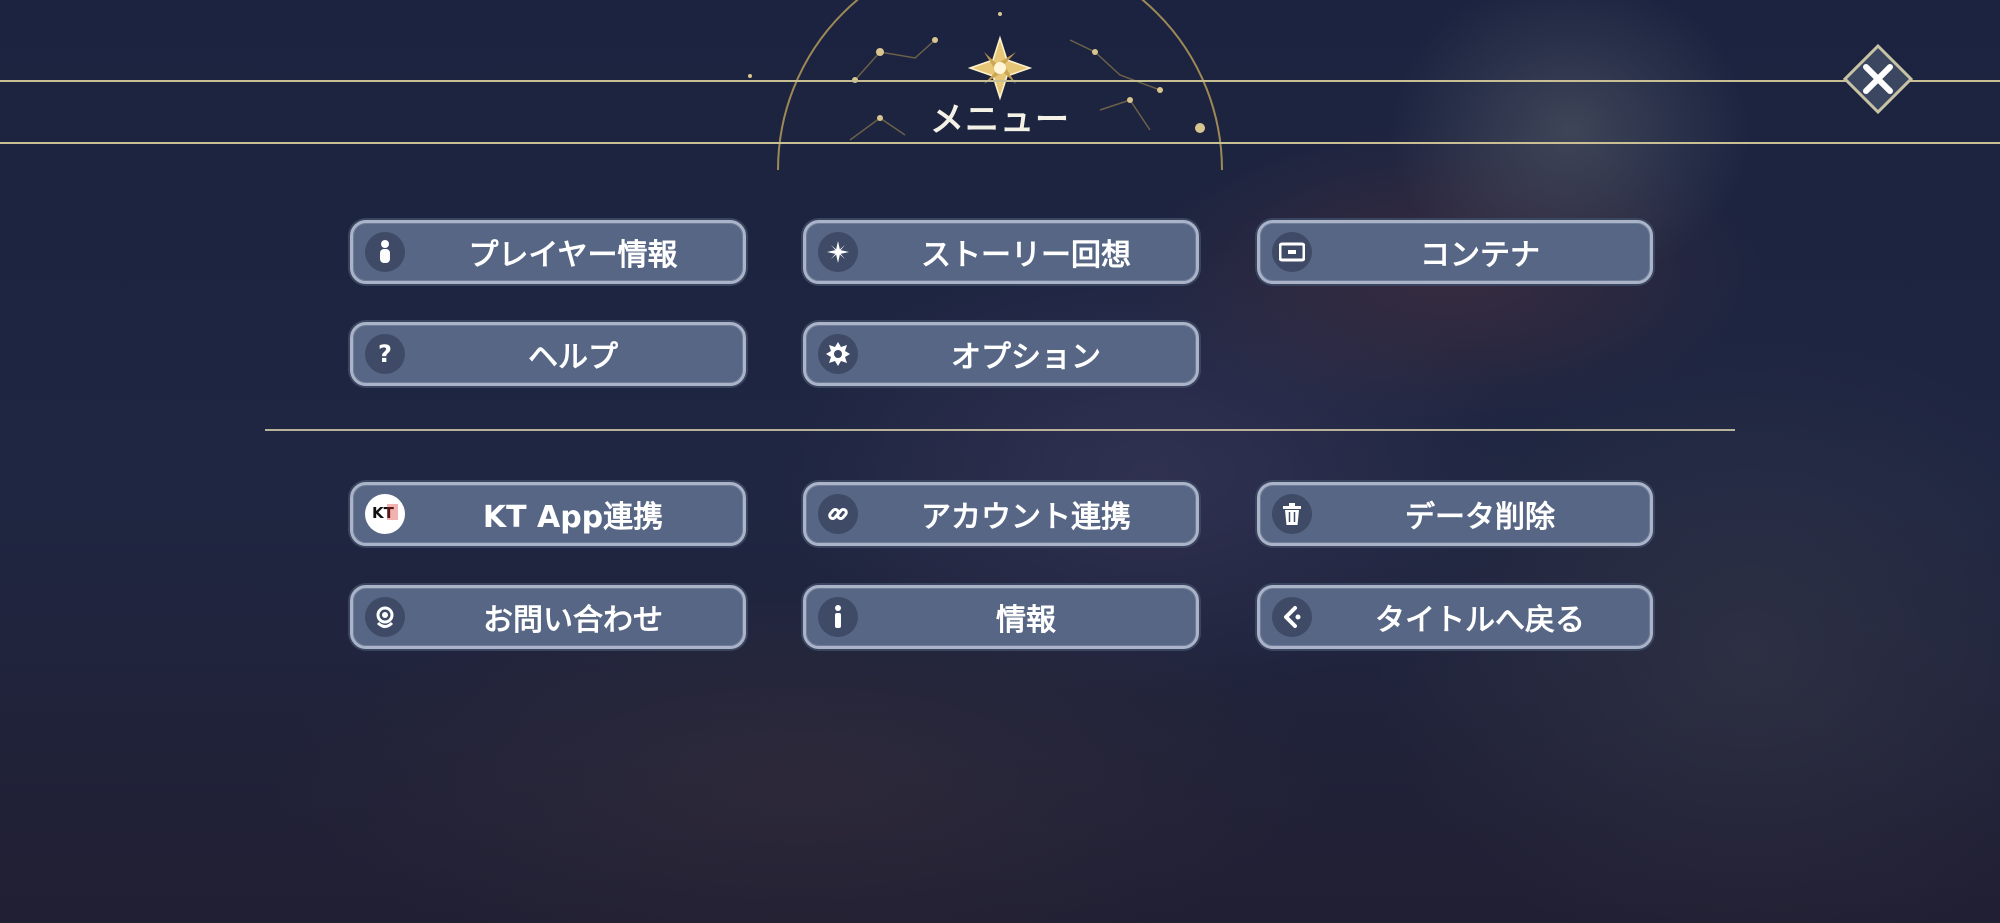  I want to click on help-icon: ?, so click(385, 354).